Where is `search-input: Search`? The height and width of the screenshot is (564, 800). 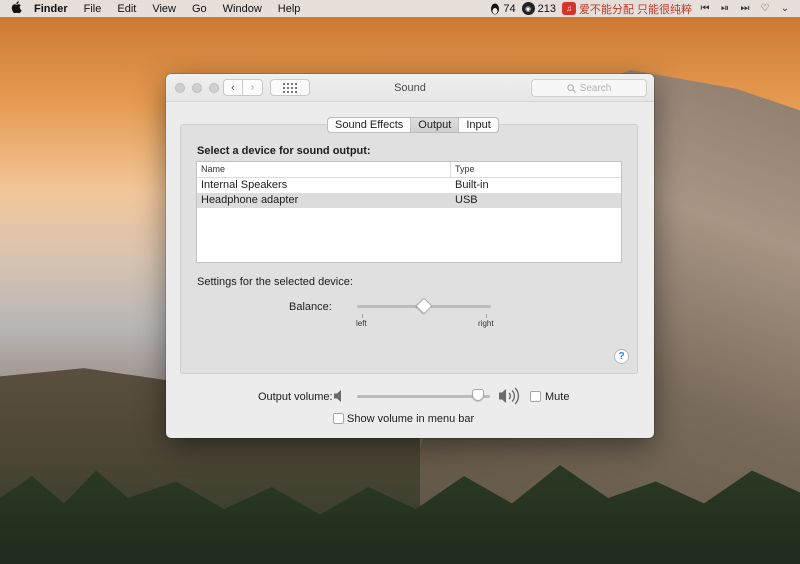 search-input: Search is located at coordinates (589, 88).